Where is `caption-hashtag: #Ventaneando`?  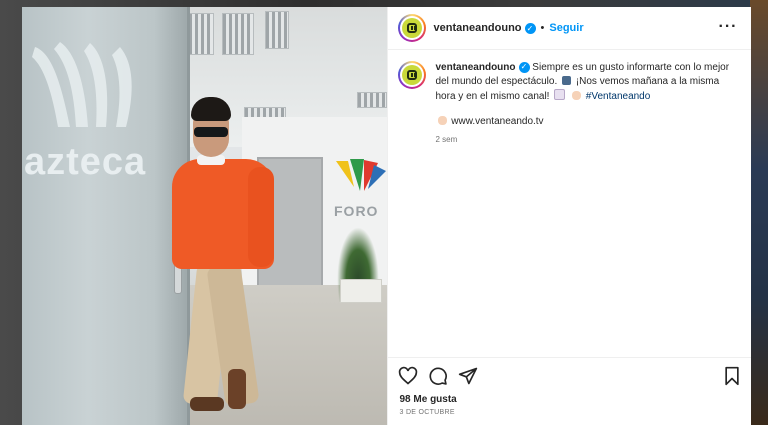 caption-hashtag: #Ventaneando is located at coordinates (618, 96).